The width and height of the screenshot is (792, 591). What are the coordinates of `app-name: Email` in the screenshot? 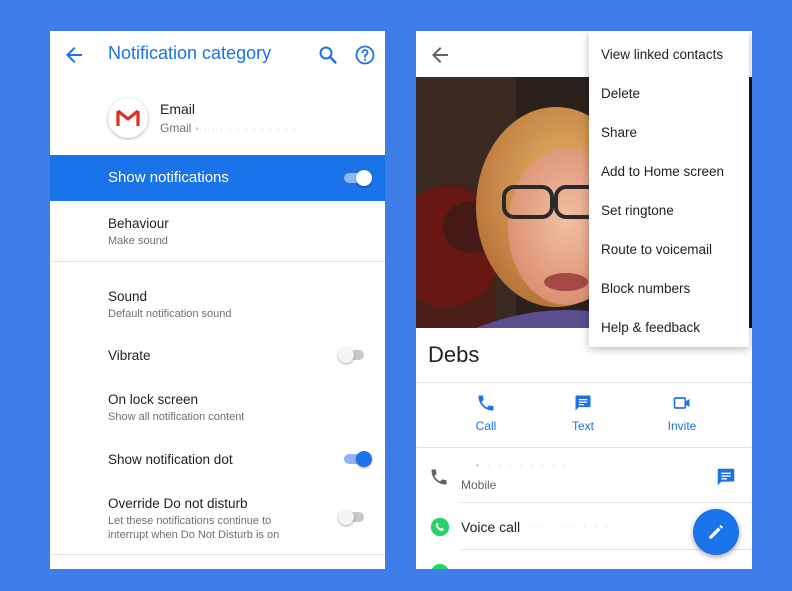 It's located at (178, 109).